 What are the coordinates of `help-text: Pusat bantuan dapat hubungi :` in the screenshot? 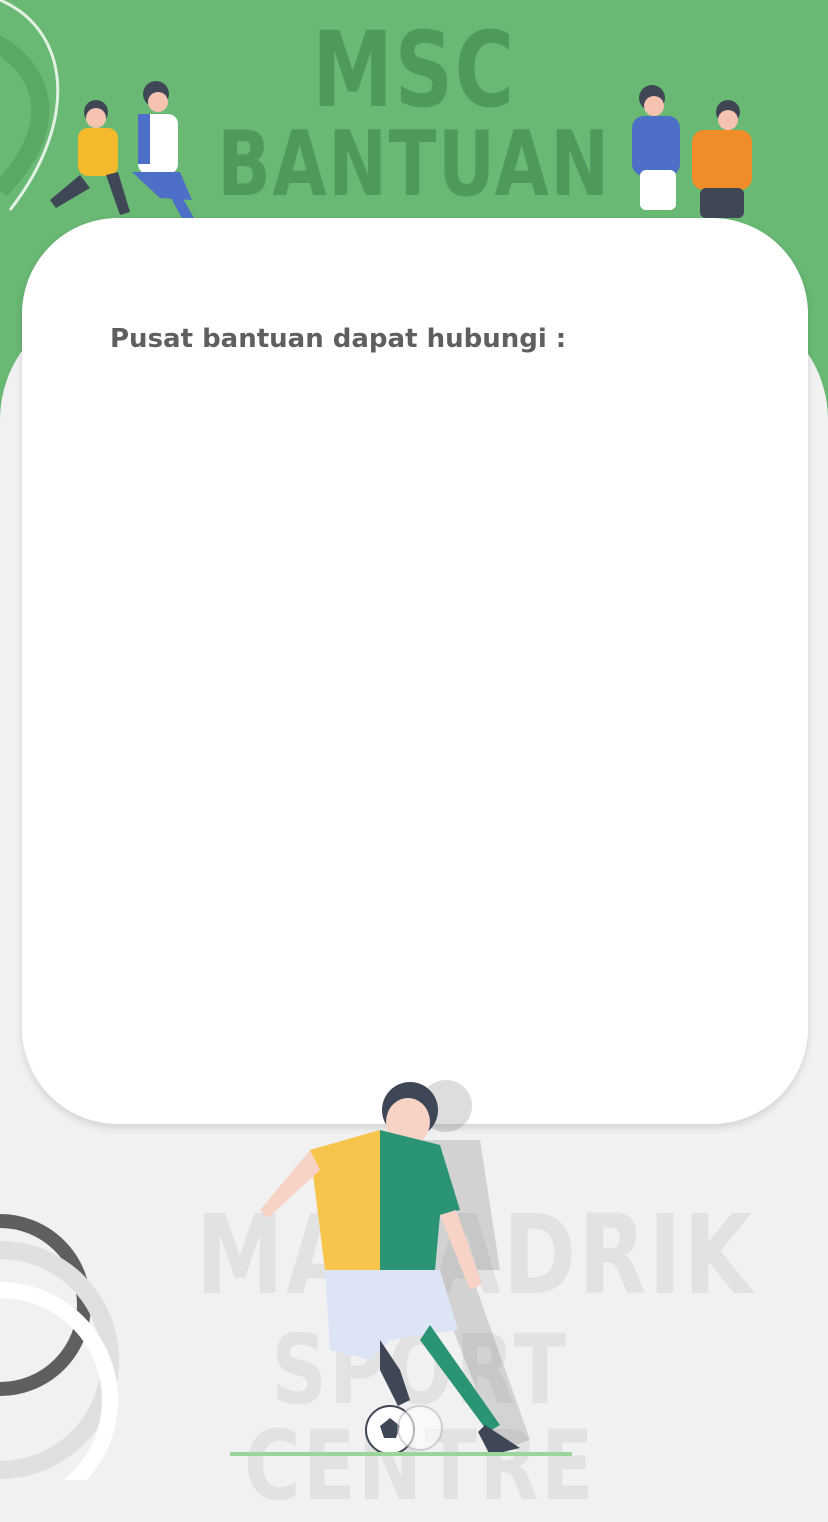 It's located at (338, 339).